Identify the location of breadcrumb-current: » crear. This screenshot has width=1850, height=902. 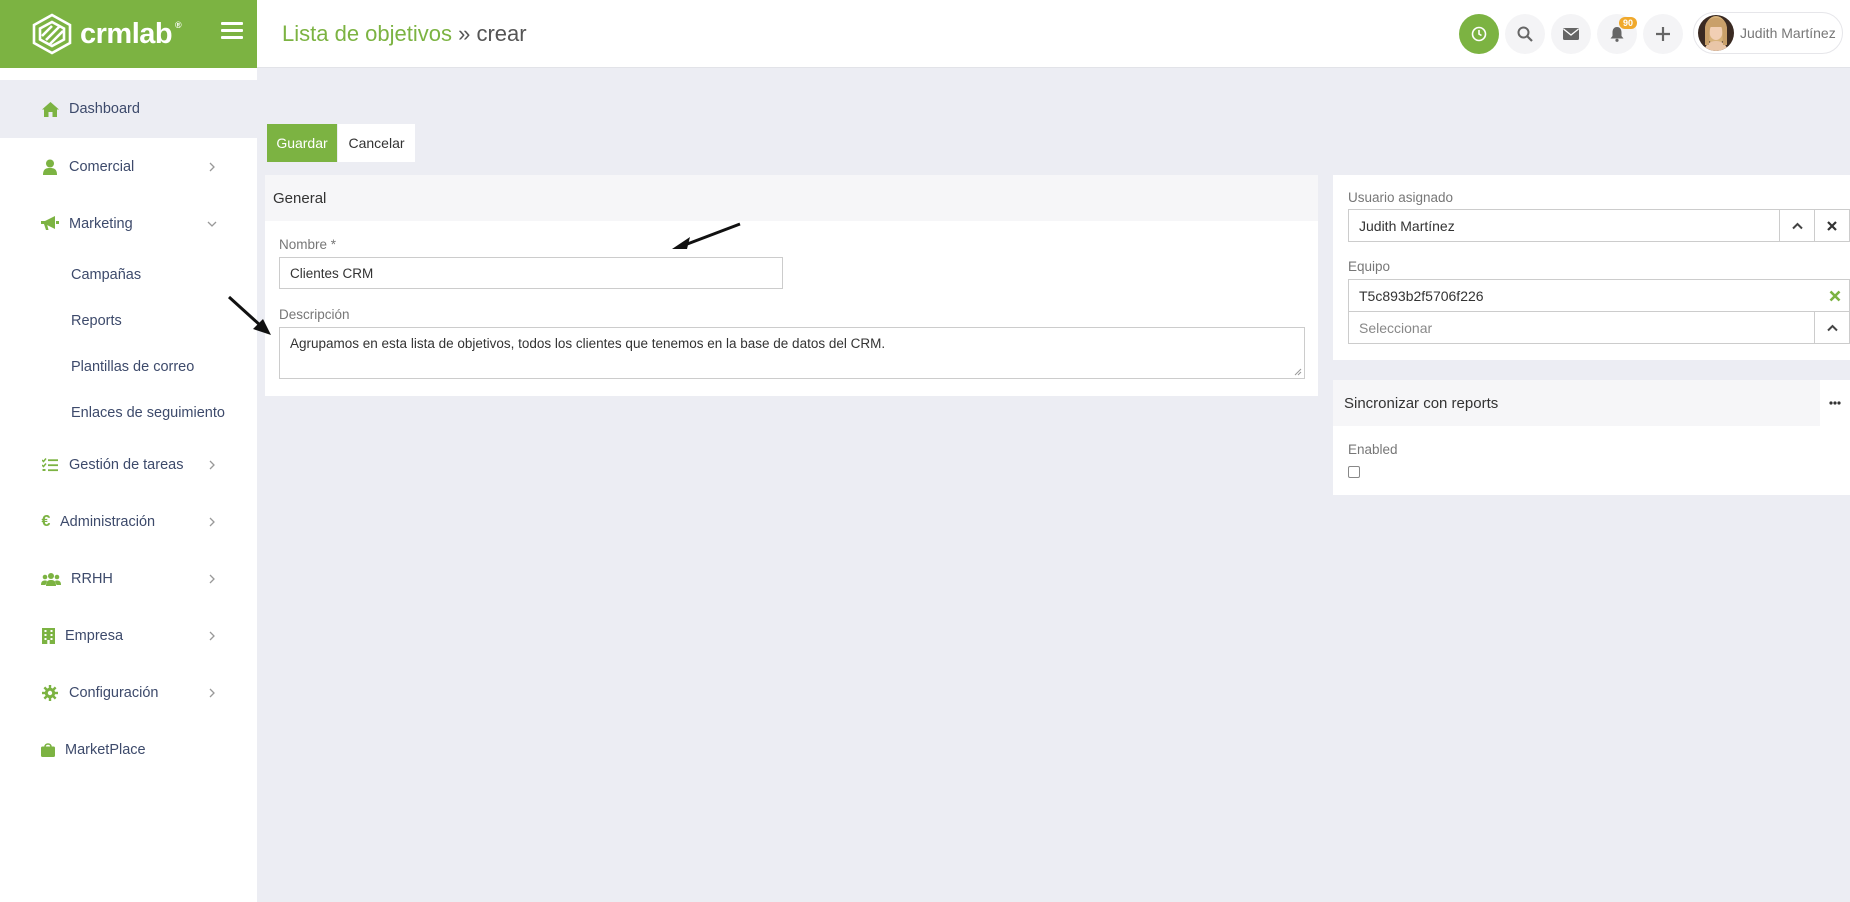
(489, 33).